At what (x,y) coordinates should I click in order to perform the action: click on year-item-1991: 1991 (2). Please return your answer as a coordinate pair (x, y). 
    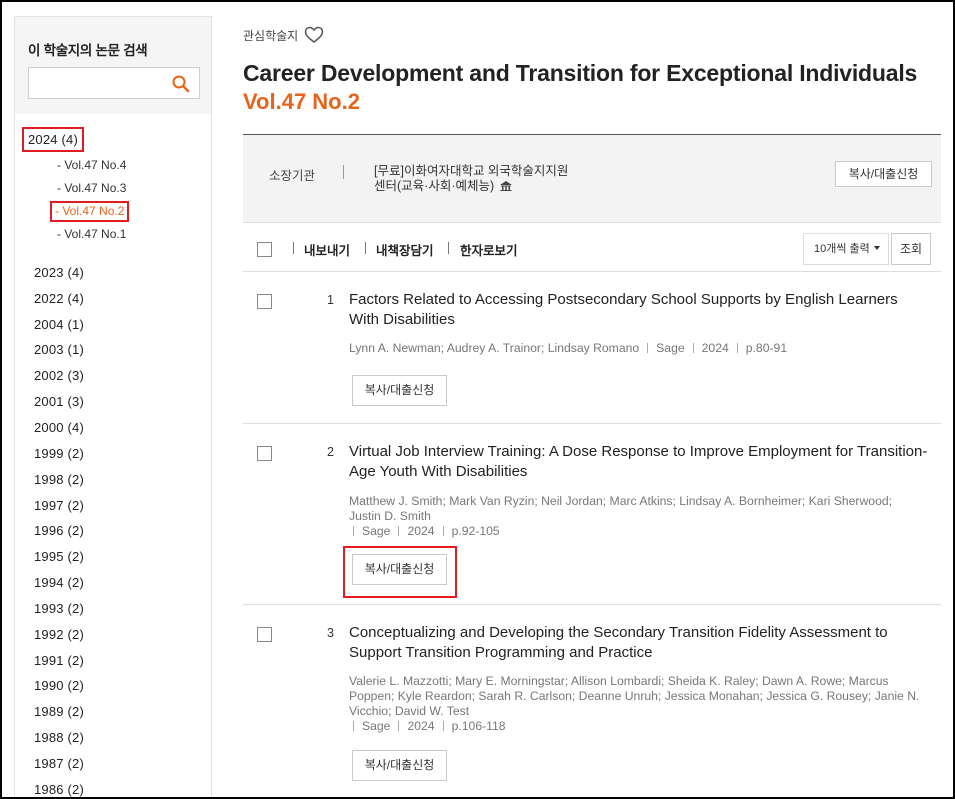
    Looking at the image, I should click on (59, 660).